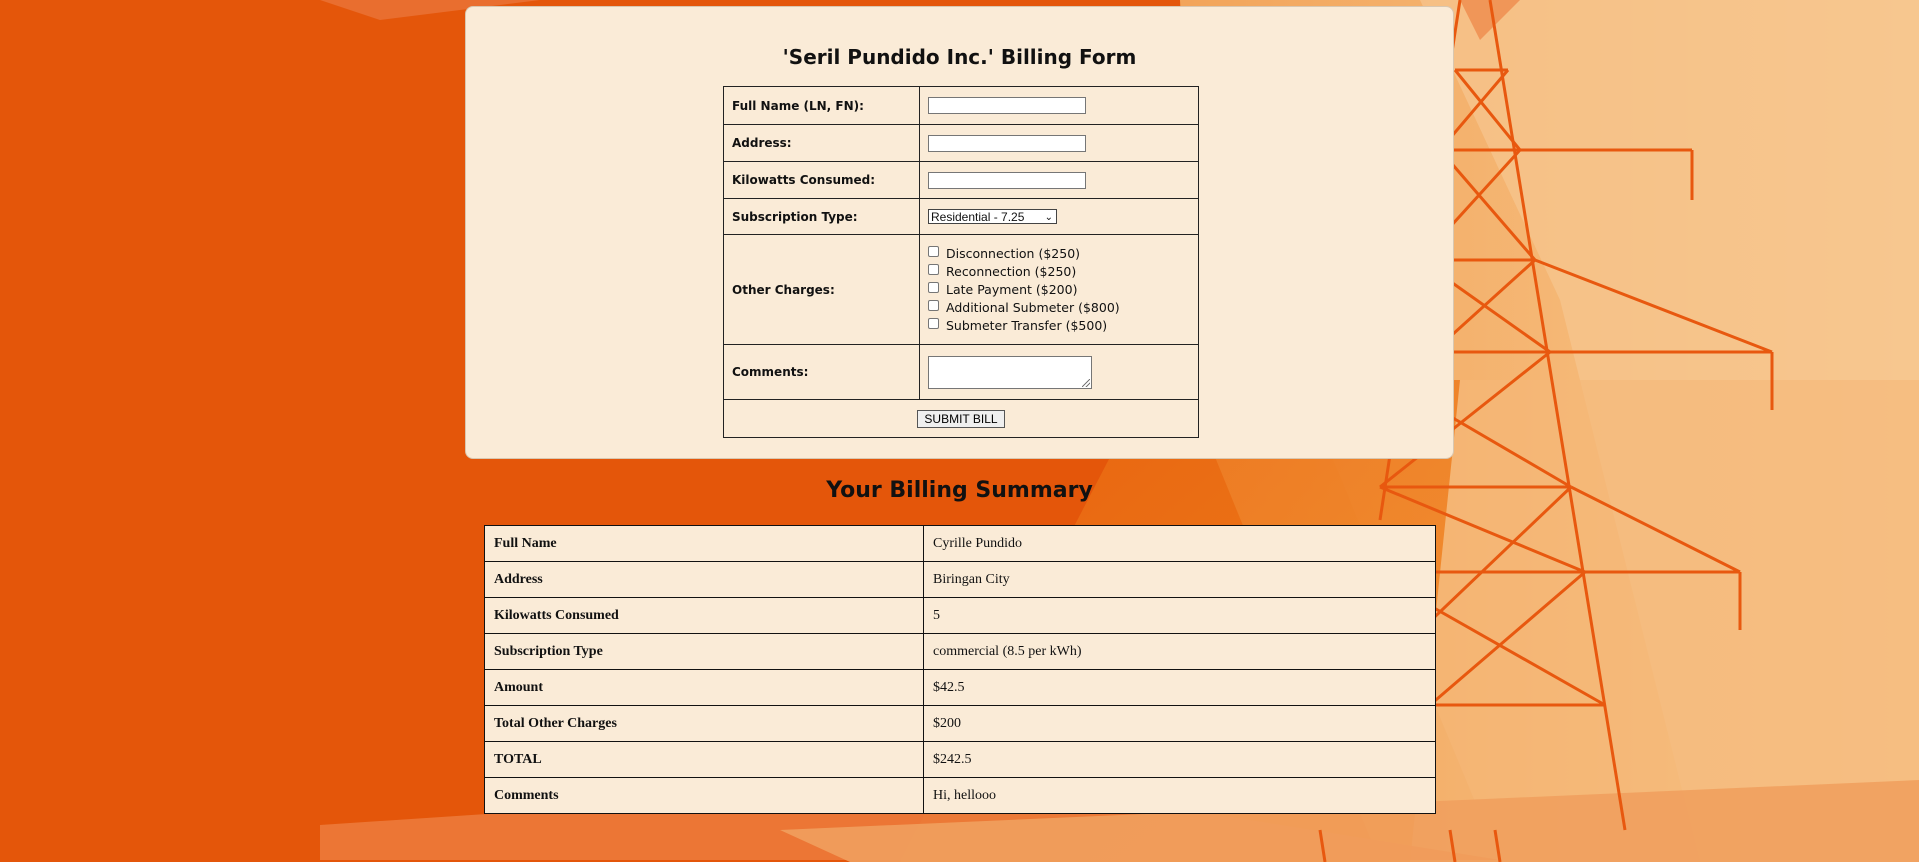 The width and height of the screenshot is (1919, 862). What do you see at coordinates (821, 143) in the screenshot?
I see `address-label: Address:` at bounding box center [821, 143].